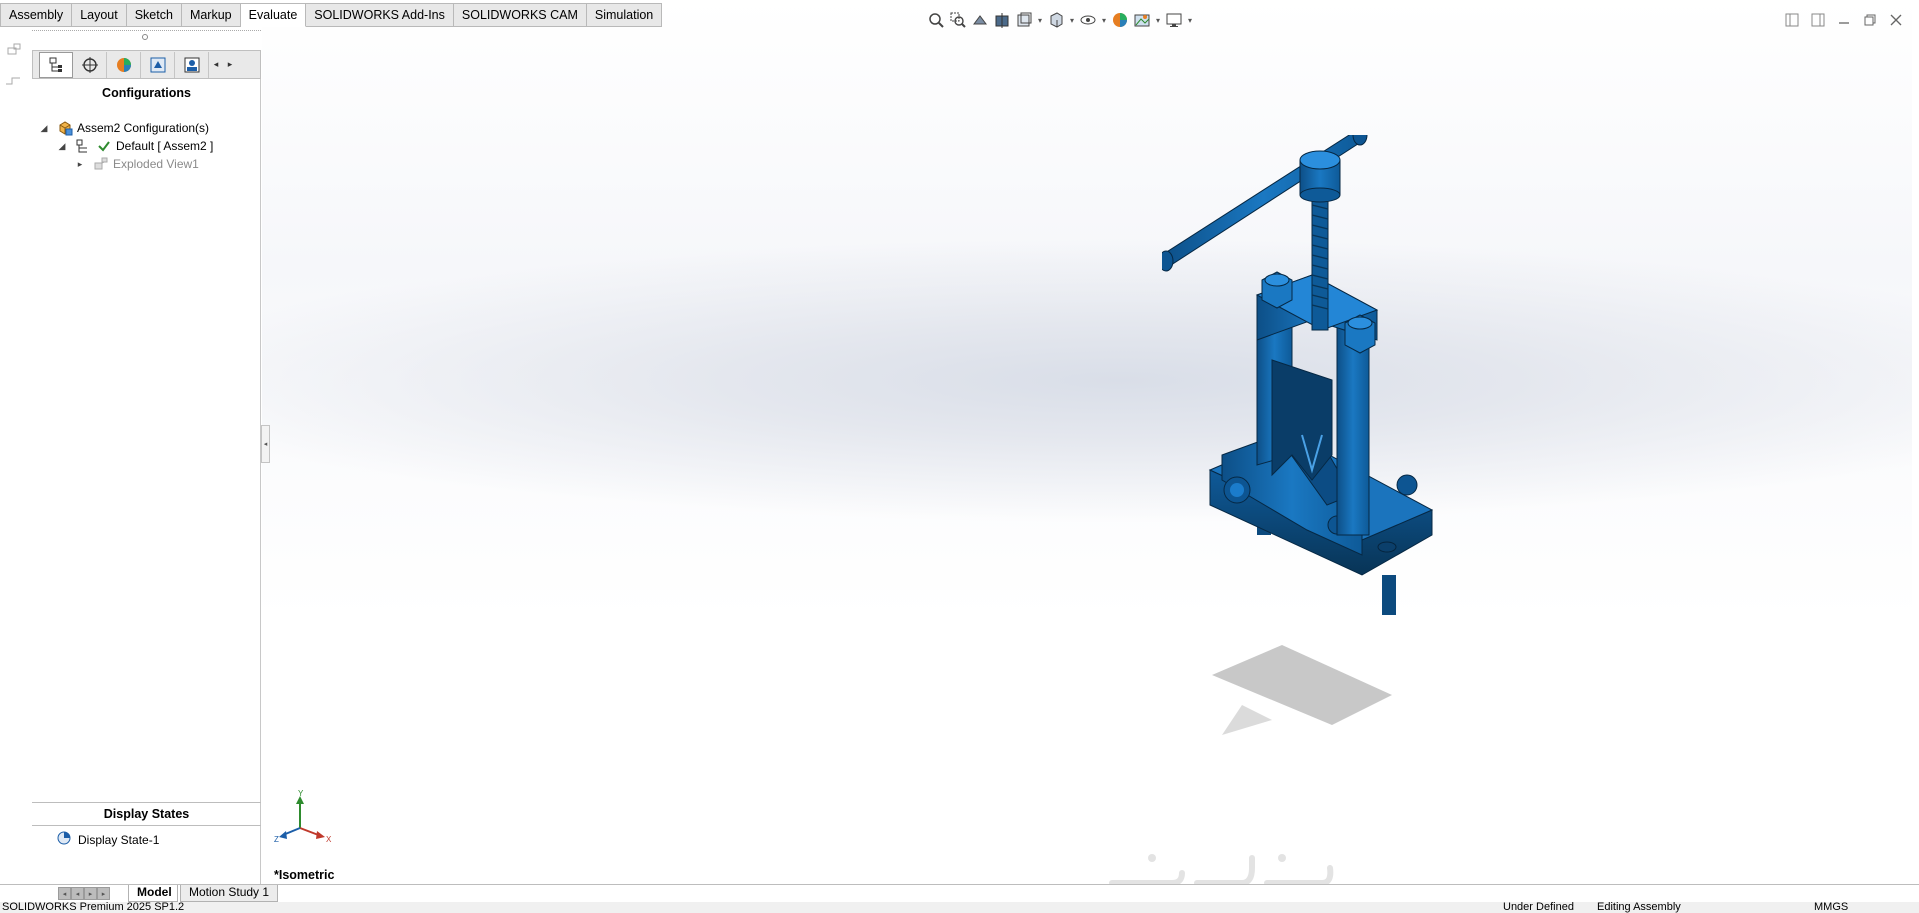  Describe the element at coordinates (276, 839) in the screenshot. I see `triad-z-label: Z` at that location.